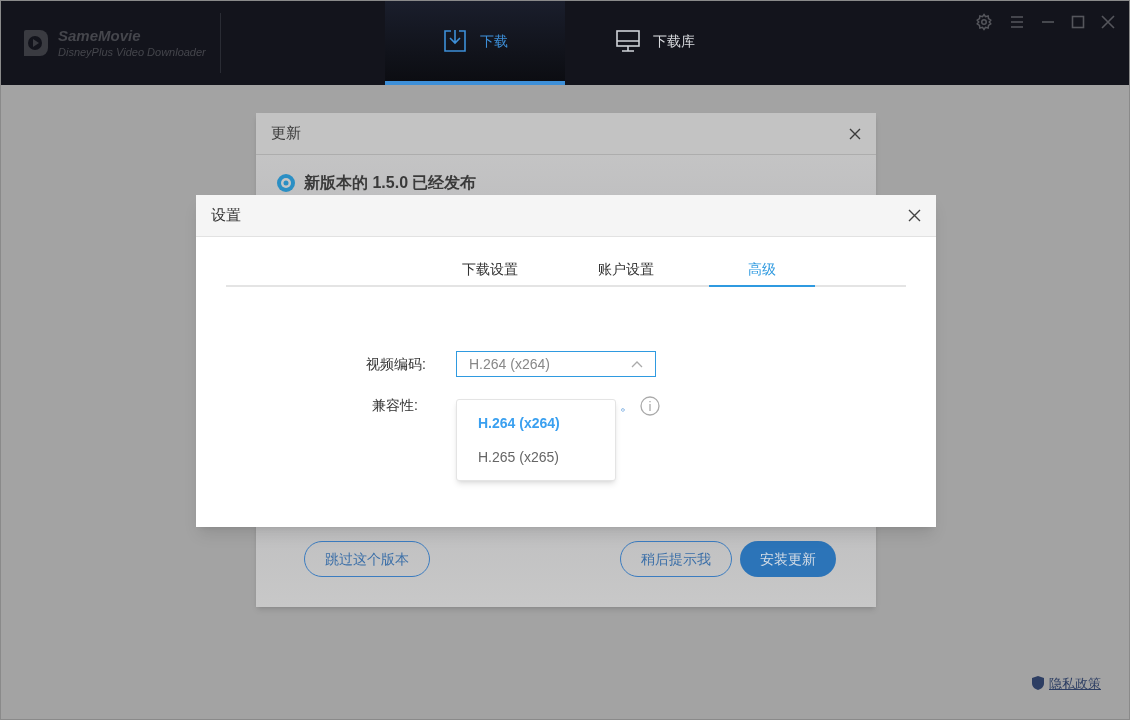 The height and width of the screenshot is (720, 1130). I want to click on menu-icon, so click(1017, 22).